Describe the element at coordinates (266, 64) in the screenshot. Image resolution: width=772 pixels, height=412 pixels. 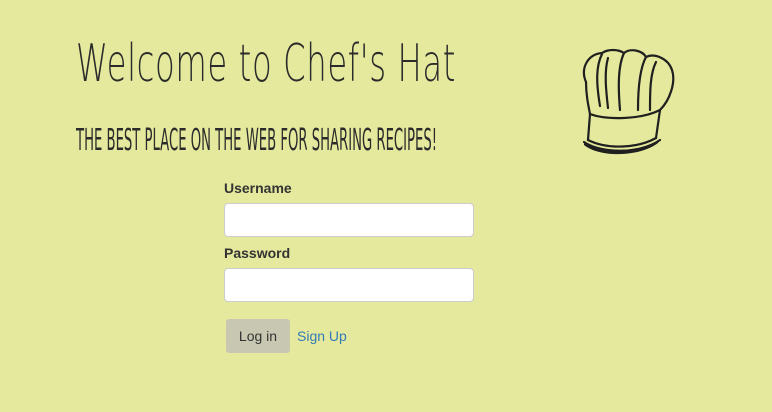
I see `page-title: Welcome to Chef's Hat` at that location.